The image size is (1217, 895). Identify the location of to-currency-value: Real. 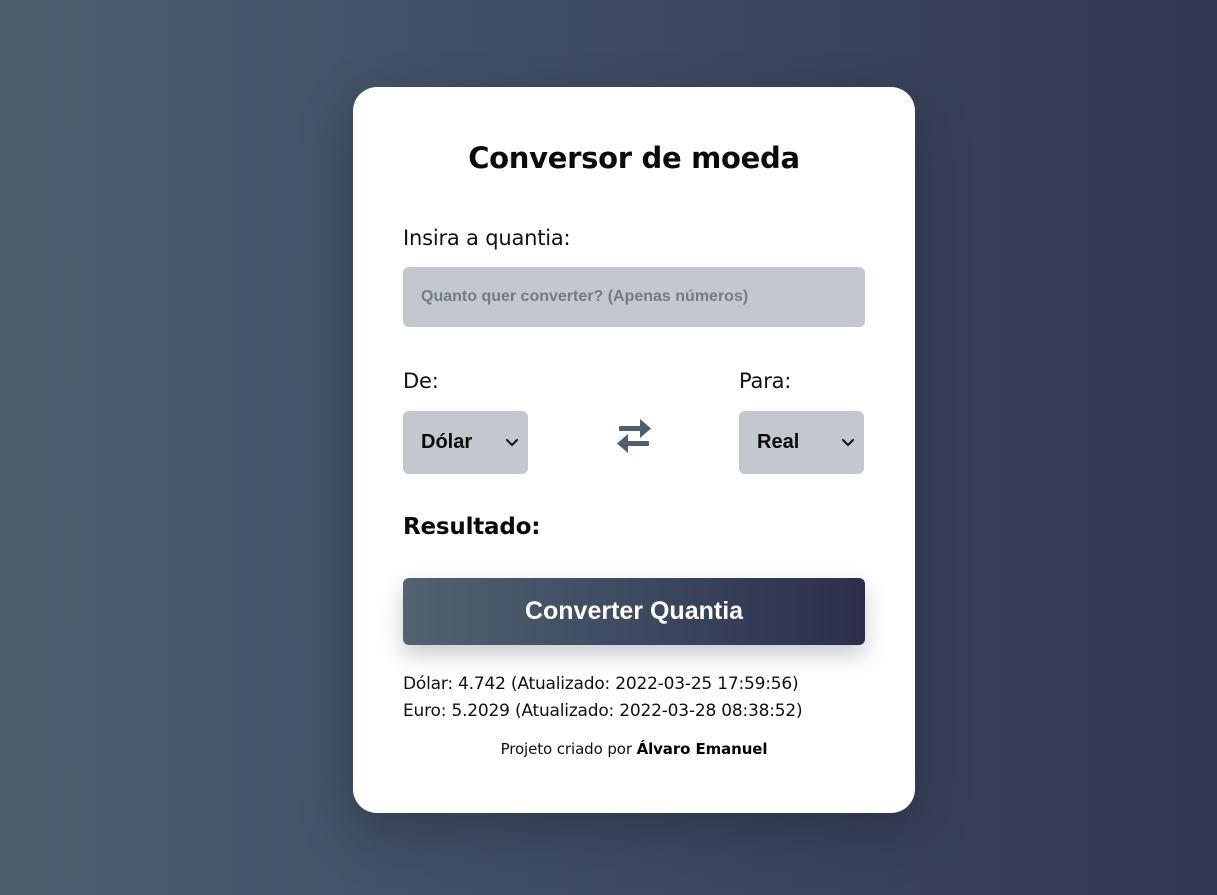
(778, 442).